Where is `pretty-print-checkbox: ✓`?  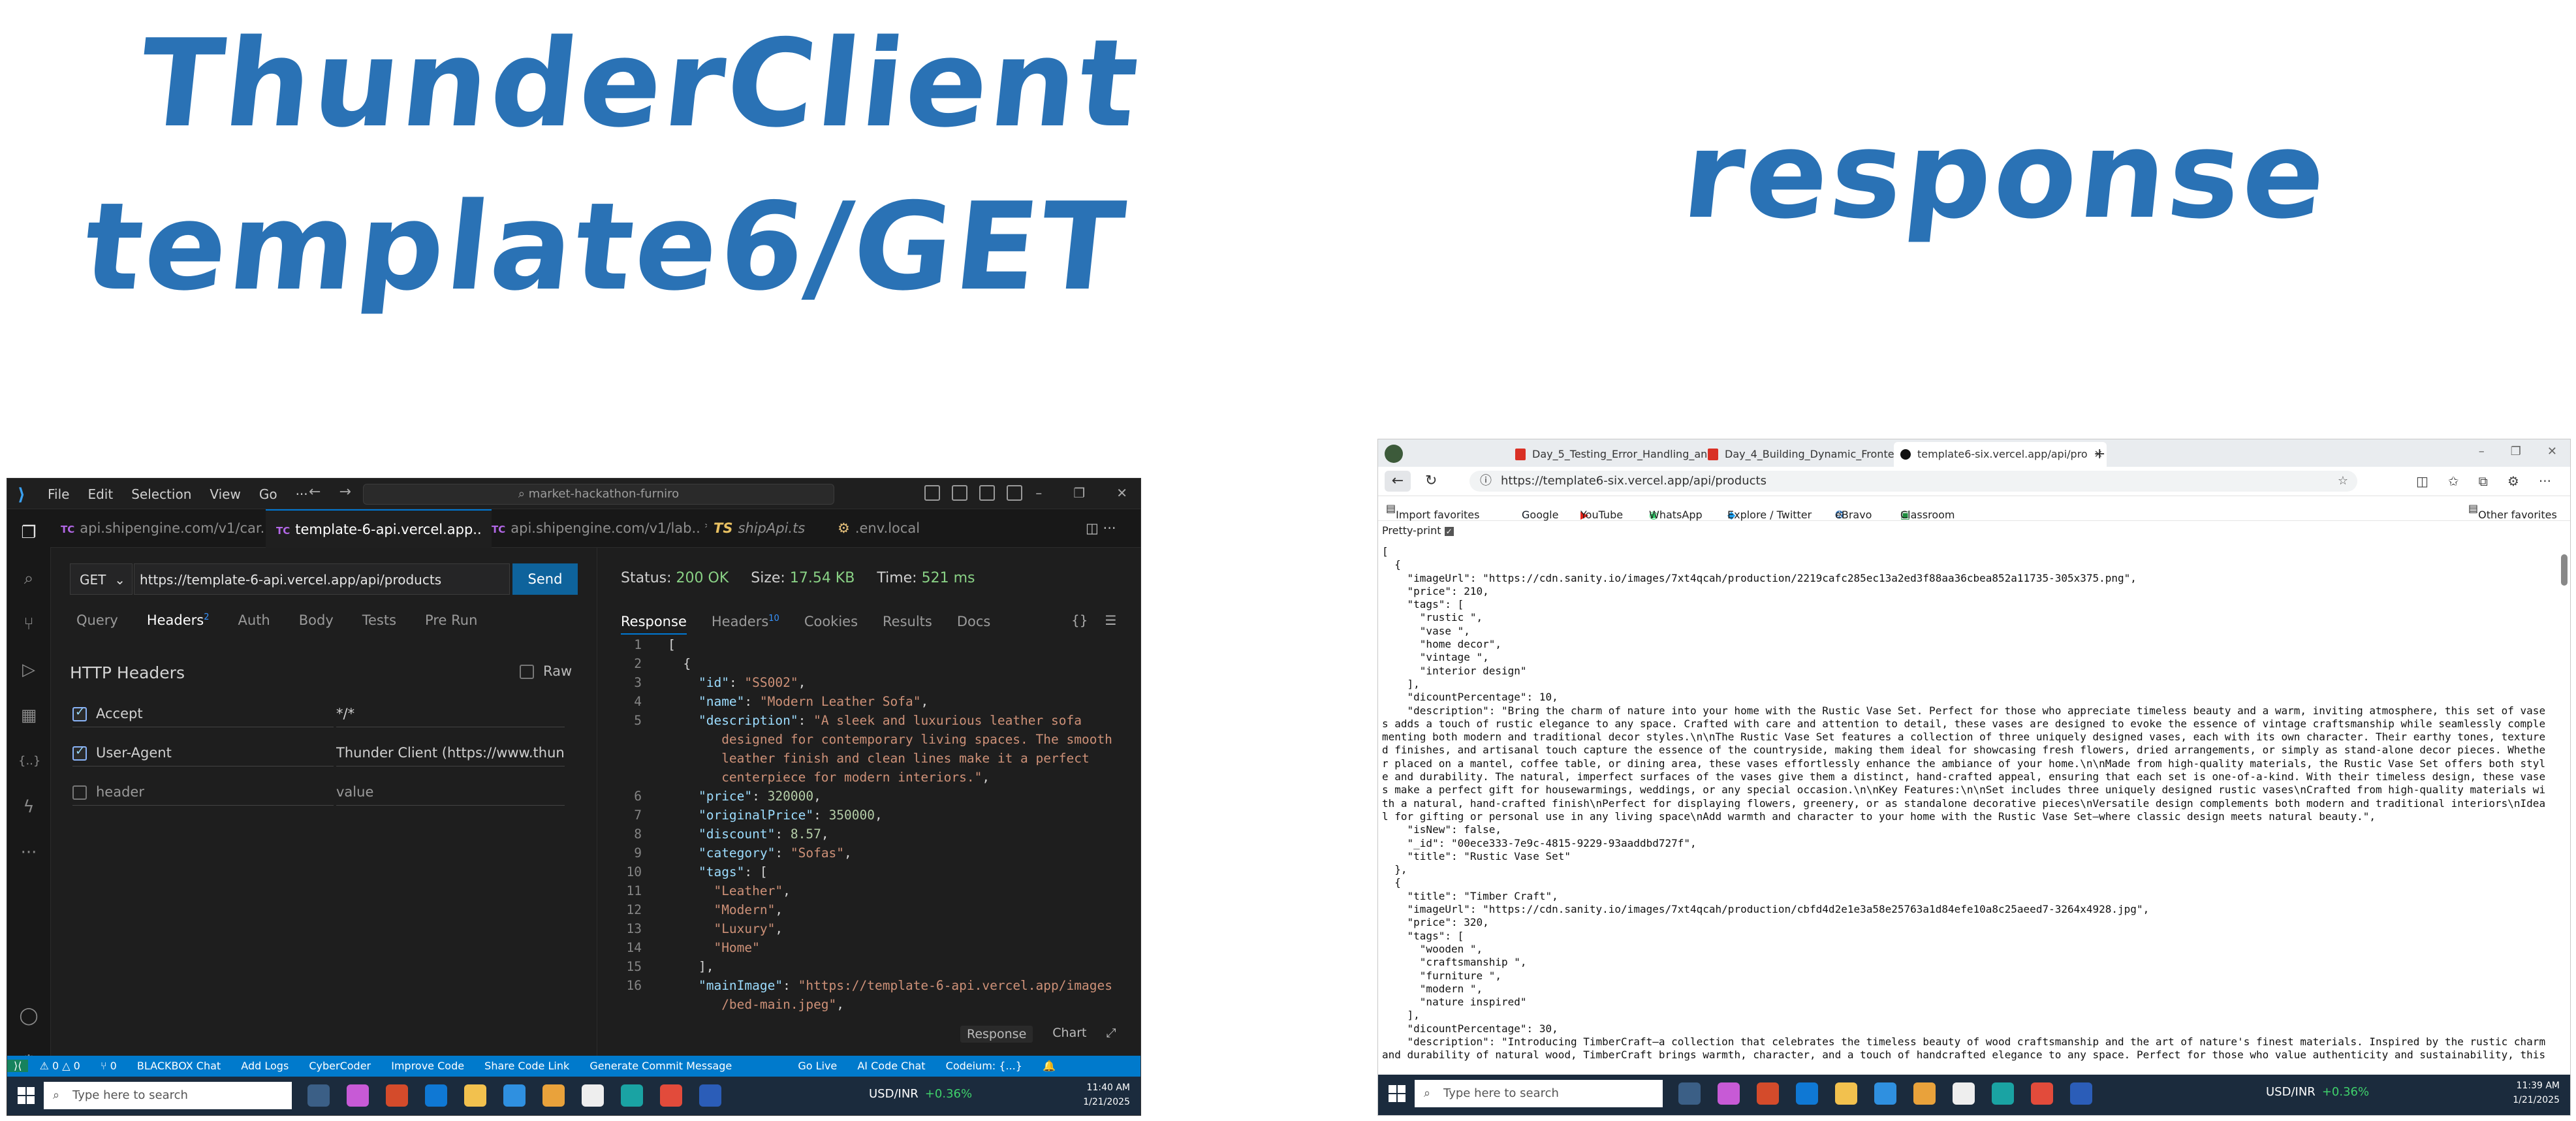 pretty-print-checkbox: ✓ is located at coordinates (1449, 531).